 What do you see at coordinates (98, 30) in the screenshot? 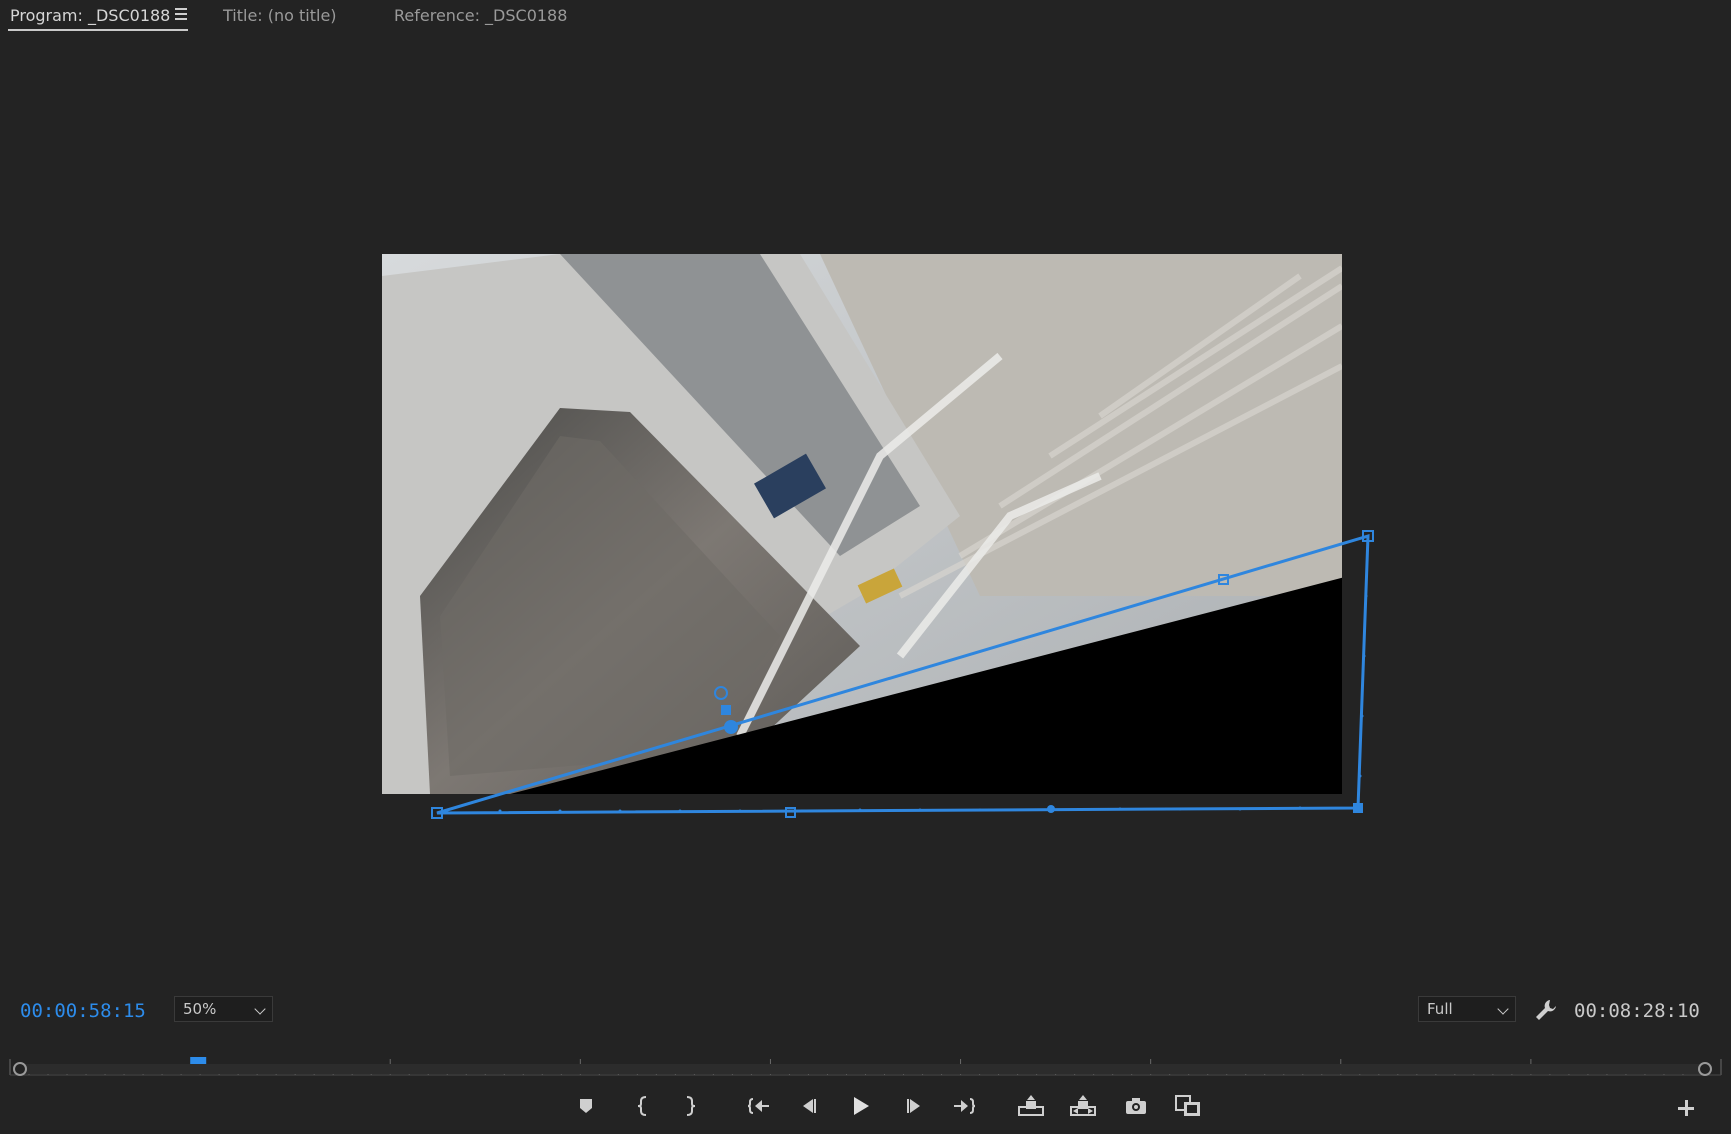
I see `active-tab-underline` at bounding box center [98, 30].